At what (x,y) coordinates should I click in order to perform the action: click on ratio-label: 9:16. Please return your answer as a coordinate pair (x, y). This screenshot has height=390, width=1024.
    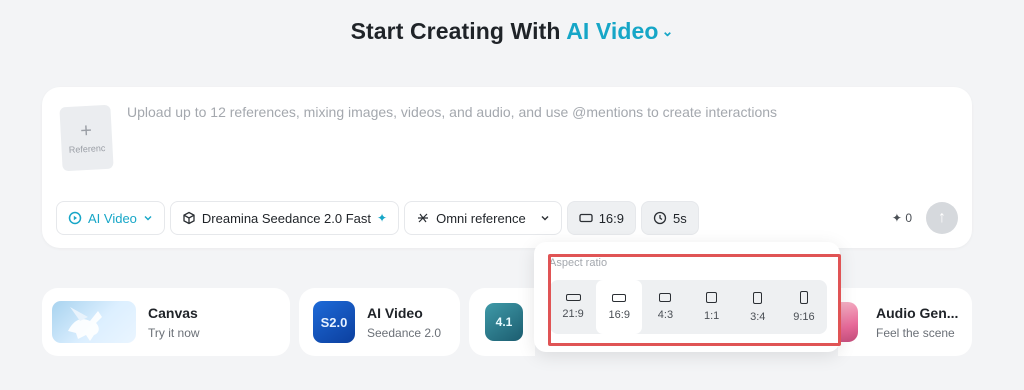
    Looking at the image, I should click on (804, 317).